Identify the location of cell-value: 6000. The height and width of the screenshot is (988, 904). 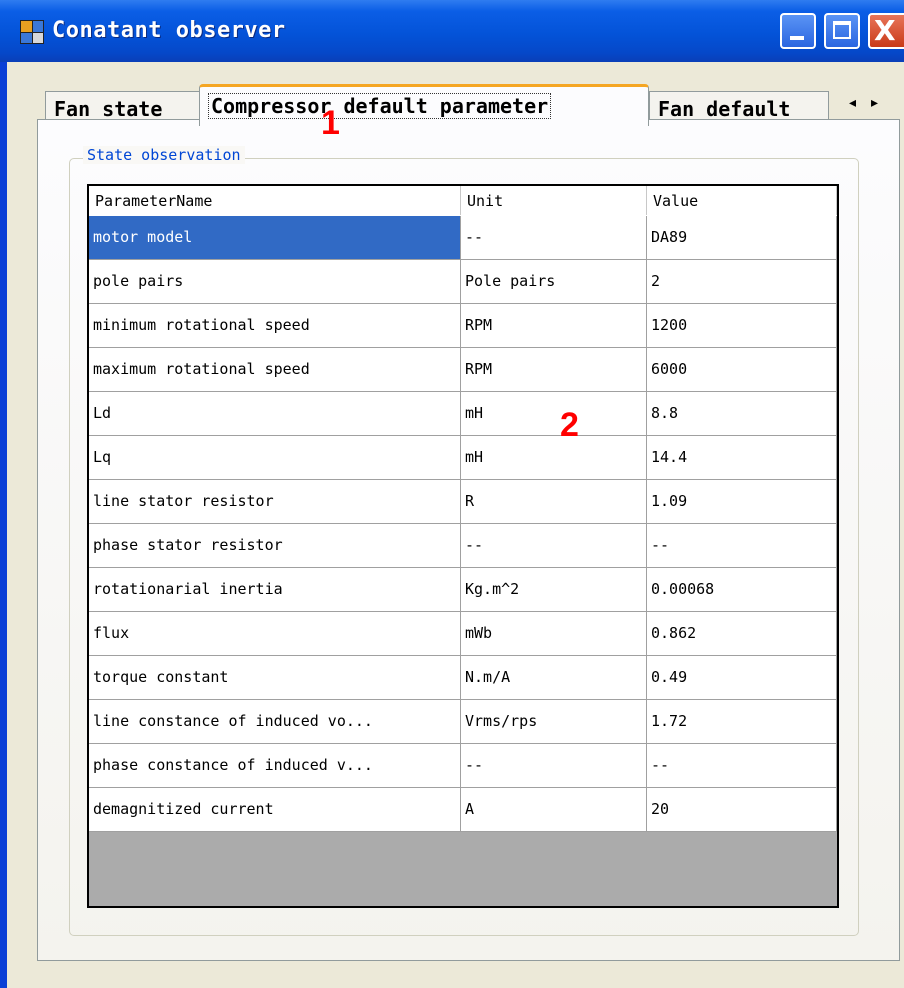
(742, 370).